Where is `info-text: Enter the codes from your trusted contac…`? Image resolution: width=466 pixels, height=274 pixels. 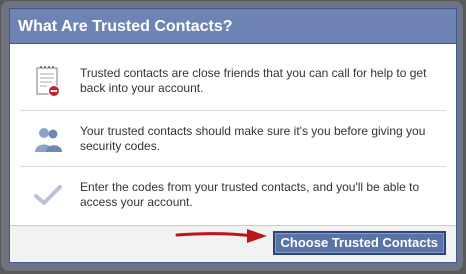
info-text: Enter the codes from your trusted contac… is located at coordinates (250, 194).